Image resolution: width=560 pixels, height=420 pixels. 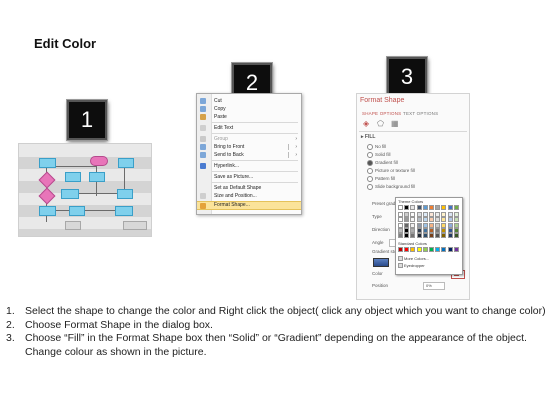 I want to click on radio-gradient-fill: Gradient fill, so click(x=382, y=163).